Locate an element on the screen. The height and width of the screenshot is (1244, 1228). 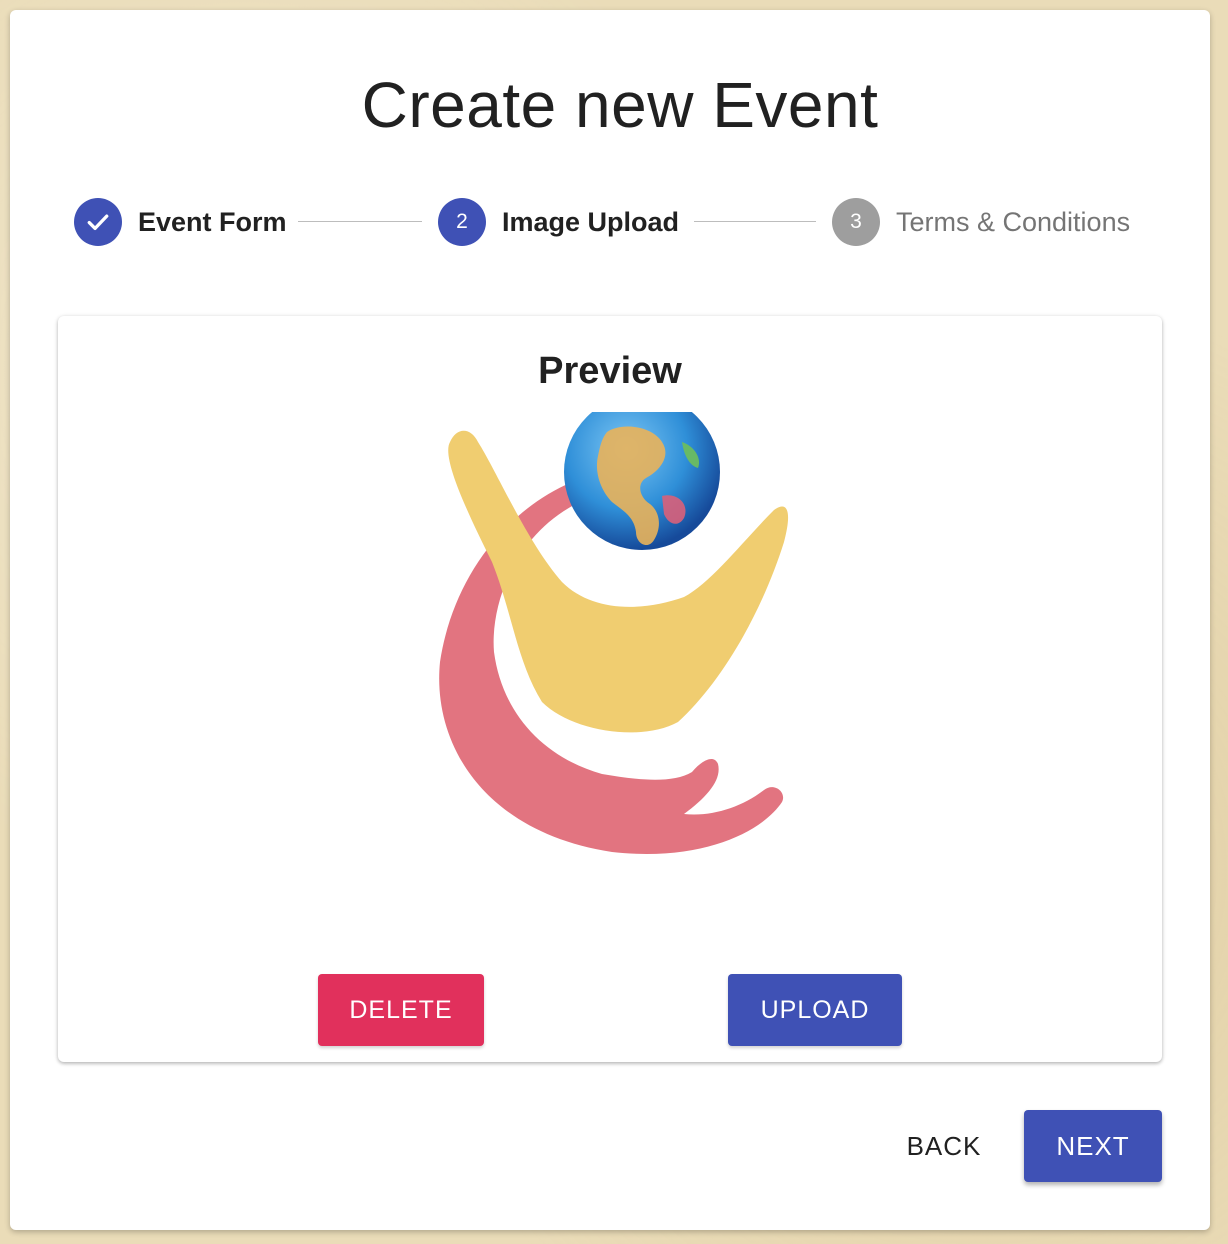
check-icon is located at coordinates (98, 222).